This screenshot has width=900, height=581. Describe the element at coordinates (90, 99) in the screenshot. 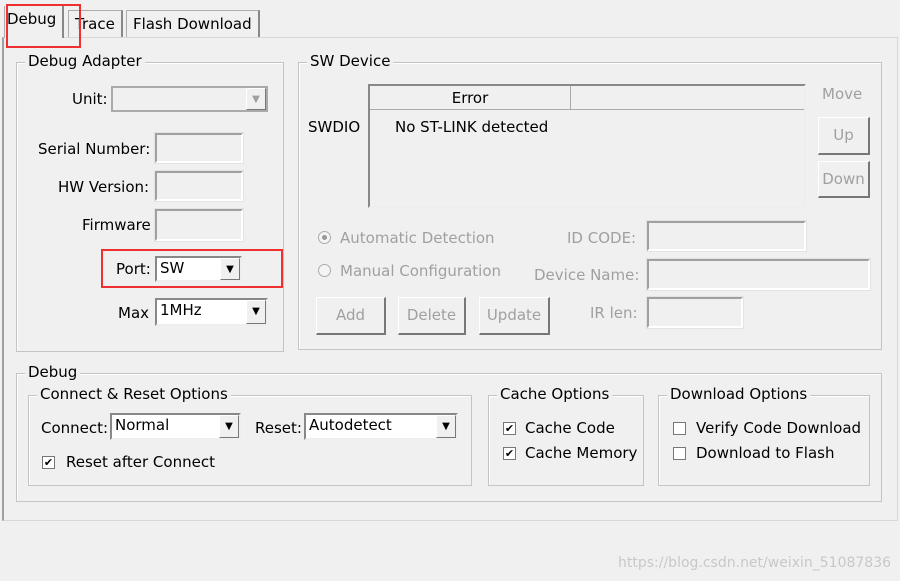

I see `unit-label: Unit:` at that location.